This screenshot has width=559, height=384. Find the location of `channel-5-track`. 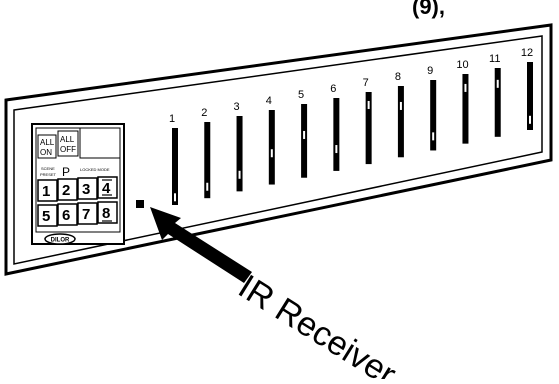

channel-5-track is located at coordinates (304, 141).